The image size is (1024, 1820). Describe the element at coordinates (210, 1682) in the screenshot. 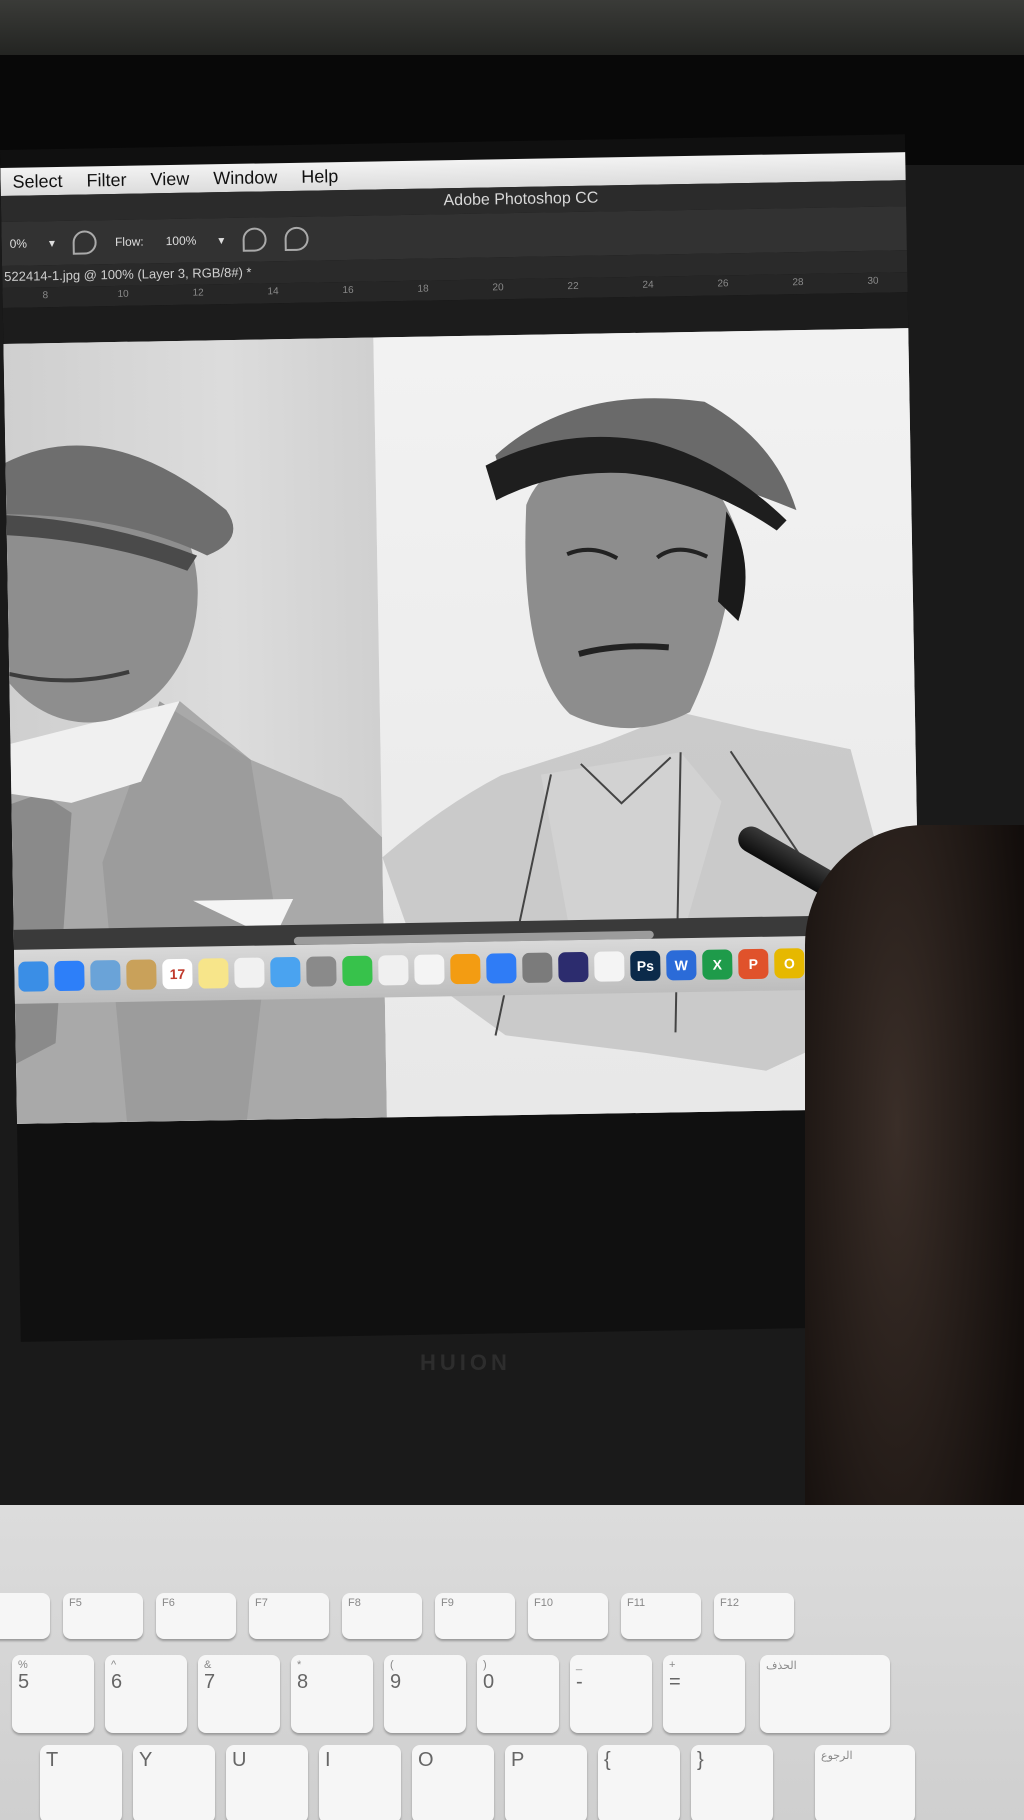

I see `number-key-2-label: 7` at that location.